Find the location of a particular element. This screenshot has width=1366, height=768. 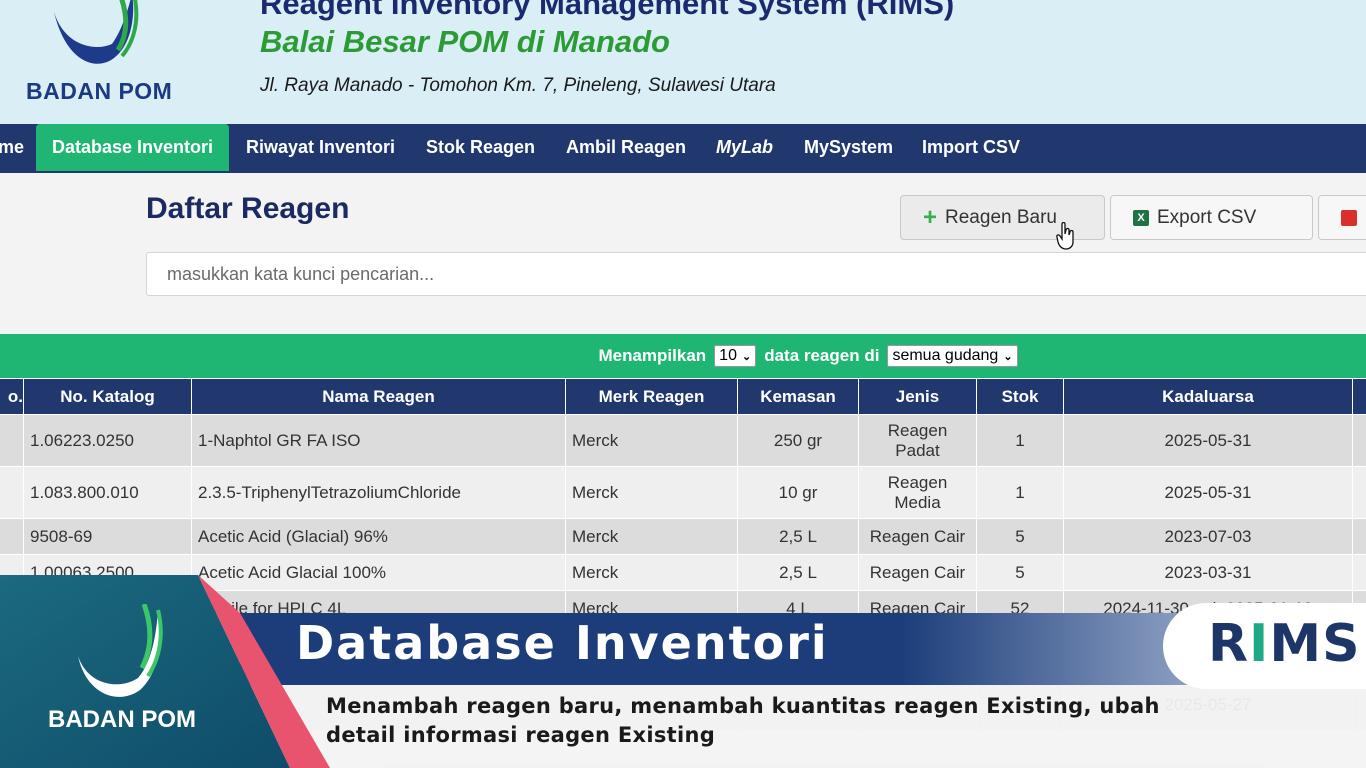

delete-icon is located at coordinates (1349, 217).